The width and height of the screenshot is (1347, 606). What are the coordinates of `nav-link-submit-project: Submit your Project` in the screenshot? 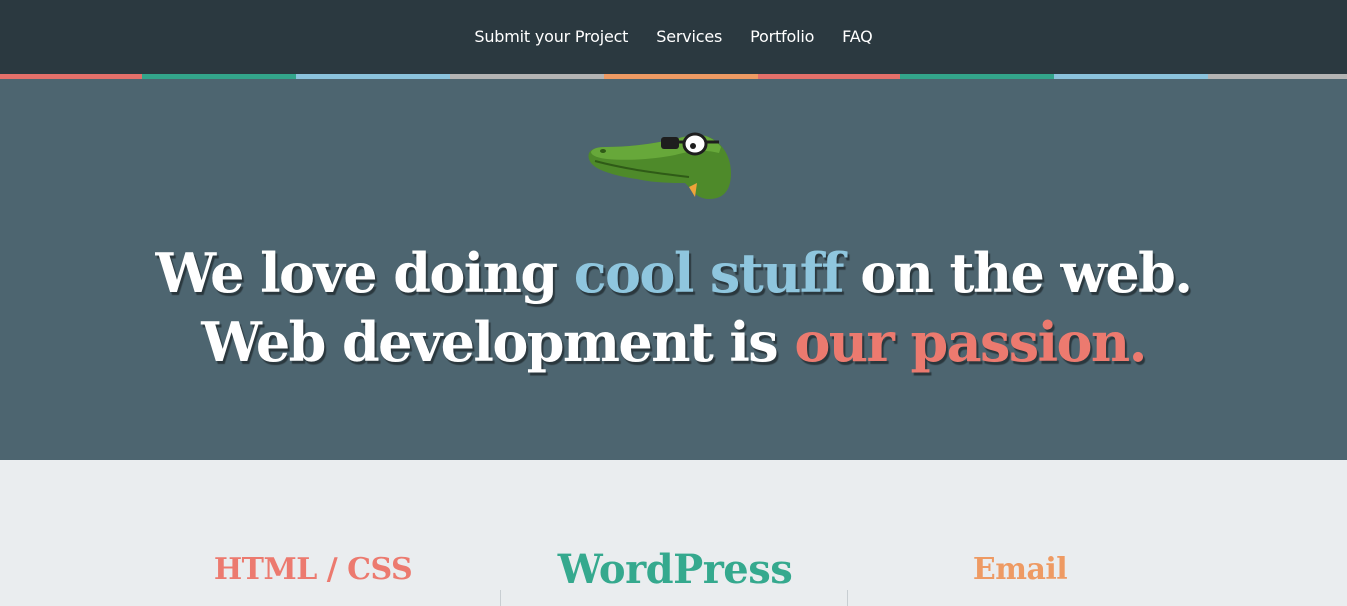 It's located at (551, 36).